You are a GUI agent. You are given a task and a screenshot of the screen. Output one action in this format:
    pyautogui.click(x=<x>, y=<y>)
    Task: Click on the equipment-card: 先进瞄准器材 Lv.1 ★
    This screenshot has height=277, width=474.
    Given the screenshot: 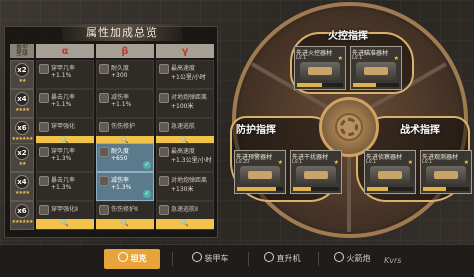 What is the action you would take?
    pyautogui.click(x=376, y=68)
    